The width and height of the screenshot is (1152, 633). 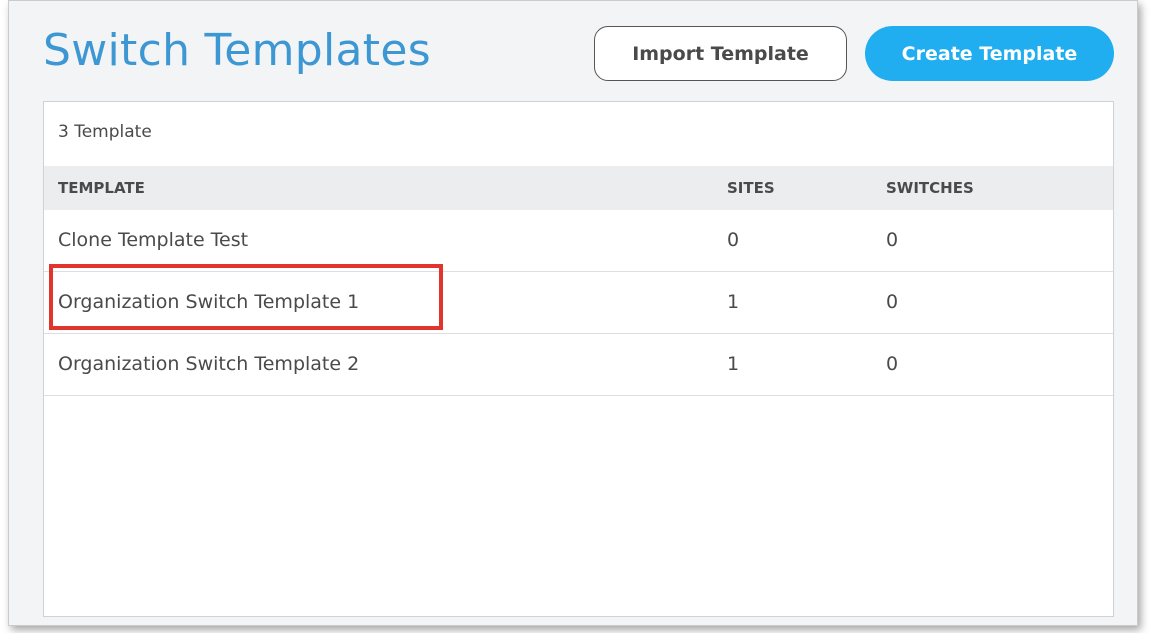 What do you see at coordinates (720, 53) in the screenshot?
I see `import-template-button: Import Template` at bounding box center [720, 53].